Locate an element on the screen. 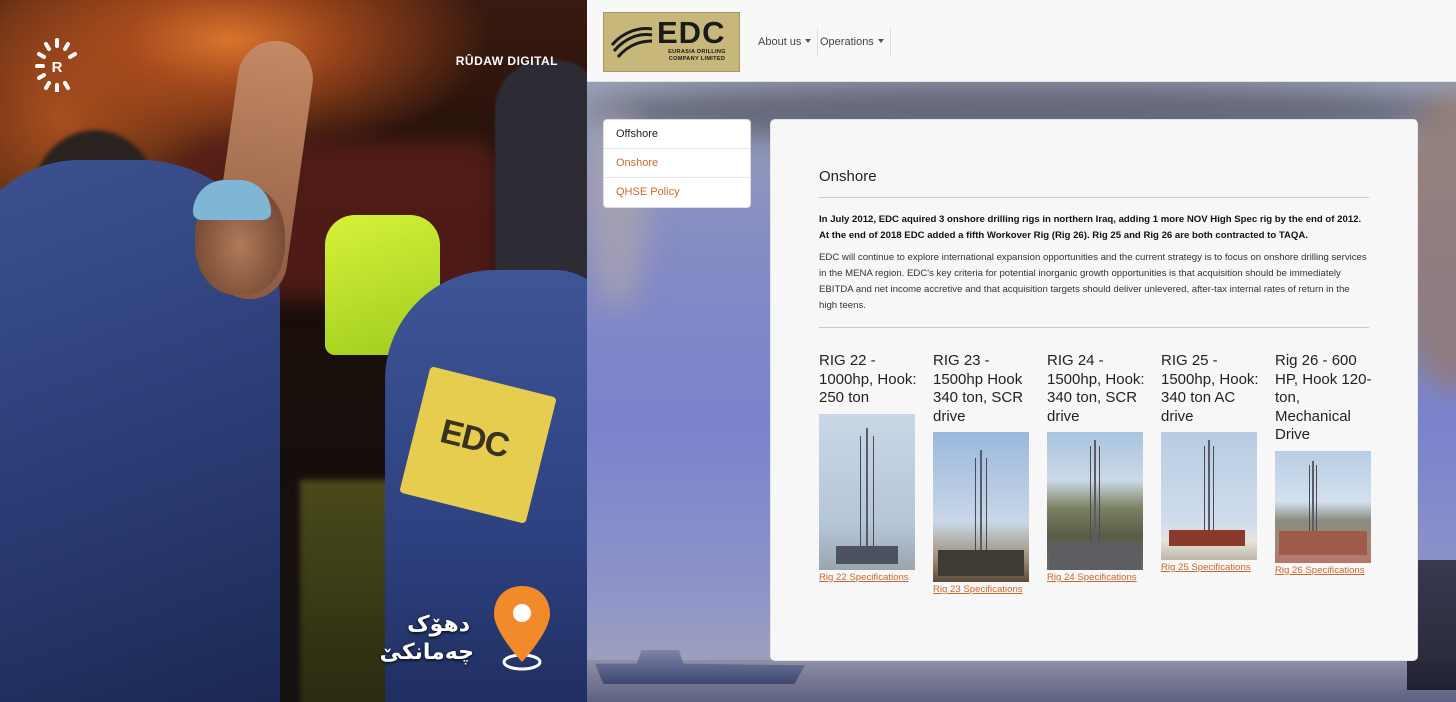 Image resolution: width=1456 pixels, height=702 pixels. edc-logo-text: EDC is located at coordinates (691, 32).